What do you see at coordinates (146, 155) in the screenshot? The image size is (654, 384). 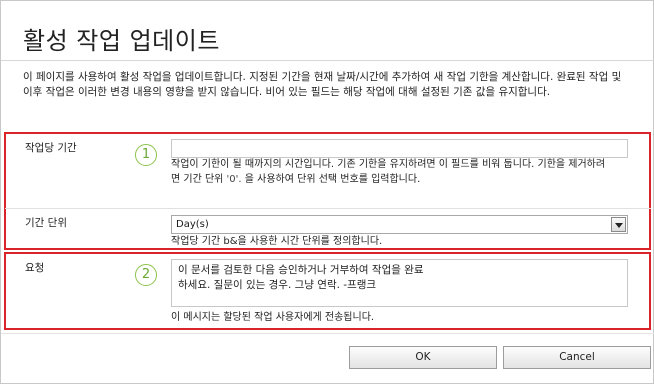 I see `step-1-marker: 1` at bounding box center [146, 155].